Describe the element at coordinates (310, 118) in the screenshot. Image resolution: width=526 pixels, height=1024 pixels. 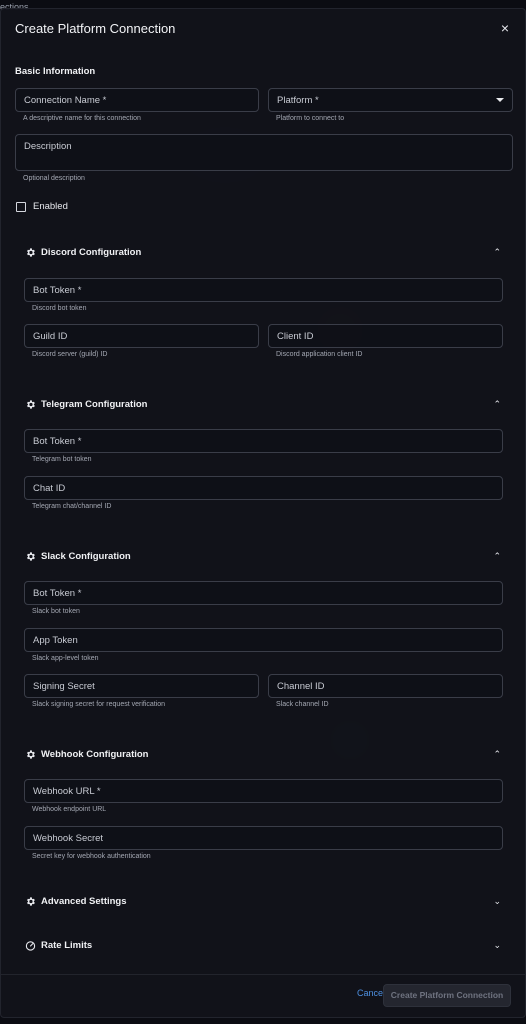
I see `platform-helper: Platform to connect to` at that location.